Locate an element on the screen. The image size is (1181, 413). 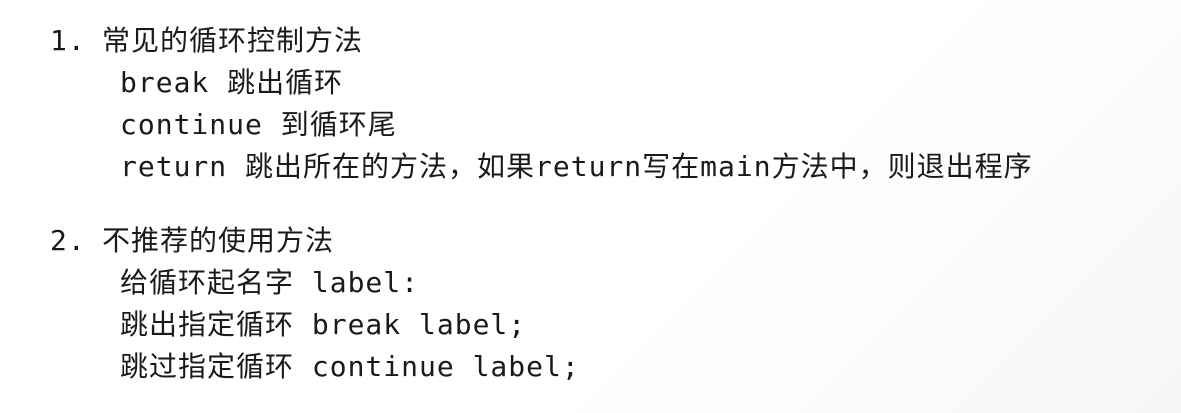
section-heading: 1. 常见的循环控制方法 is located at coordinates (541, 41).